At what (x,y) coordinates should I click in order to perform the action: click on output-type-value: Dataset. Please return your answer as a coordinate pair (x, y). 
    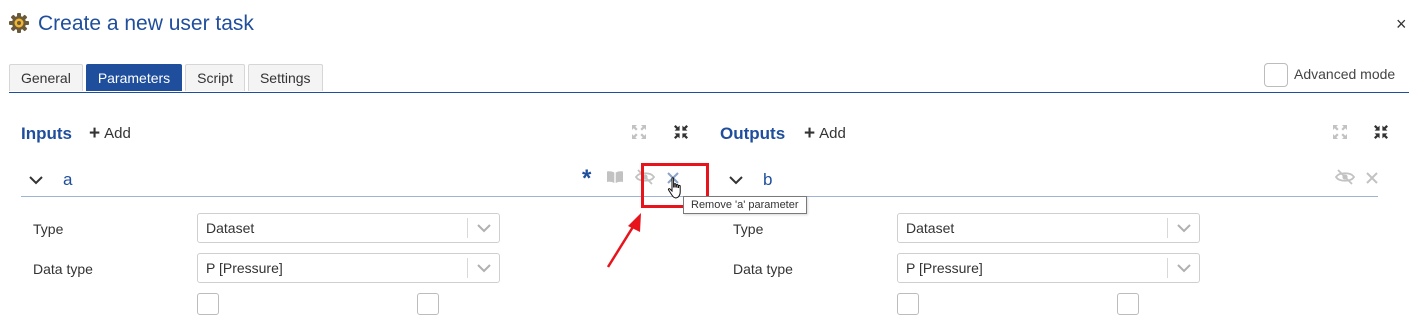
    Looking at the image, I should click on (930, 228).